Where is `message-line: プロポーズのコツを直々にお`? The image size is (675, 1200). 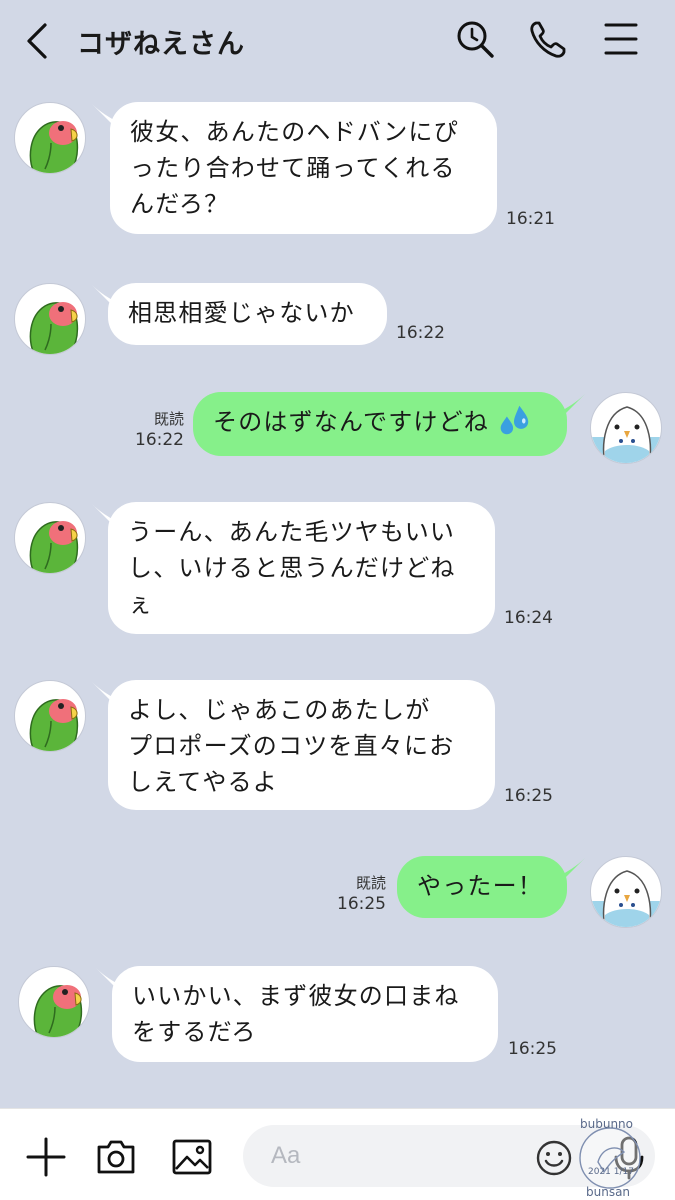 message-line: プロポーズのコツを直々にお is located at coordinates (291, 746).